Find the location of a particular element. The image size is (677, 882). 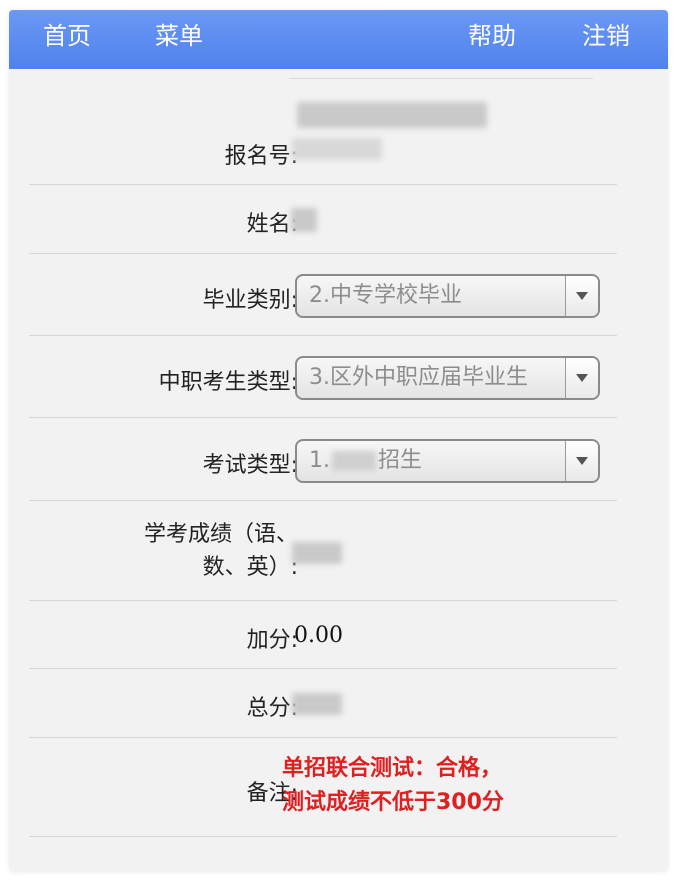

exam-type-prefix: 1. is located at coordinates (319, 460).